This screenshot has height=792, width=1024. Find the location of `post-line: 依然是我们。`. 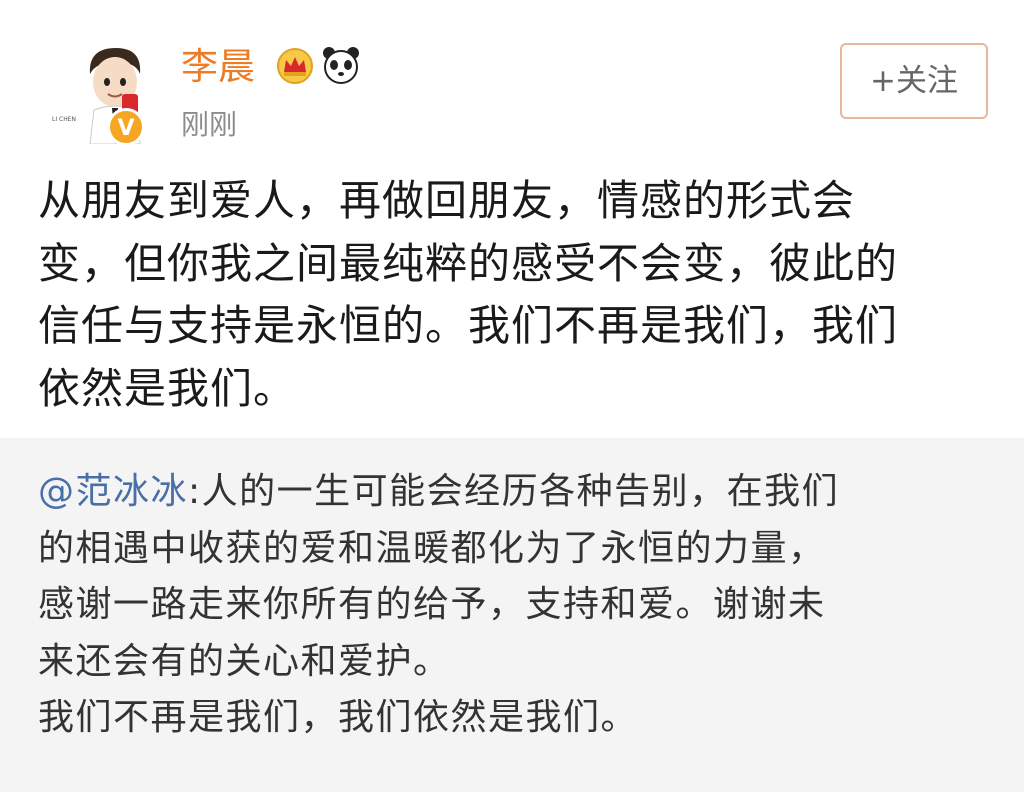

post-line: 依然是我们。 is located at coordinates (167, 388).